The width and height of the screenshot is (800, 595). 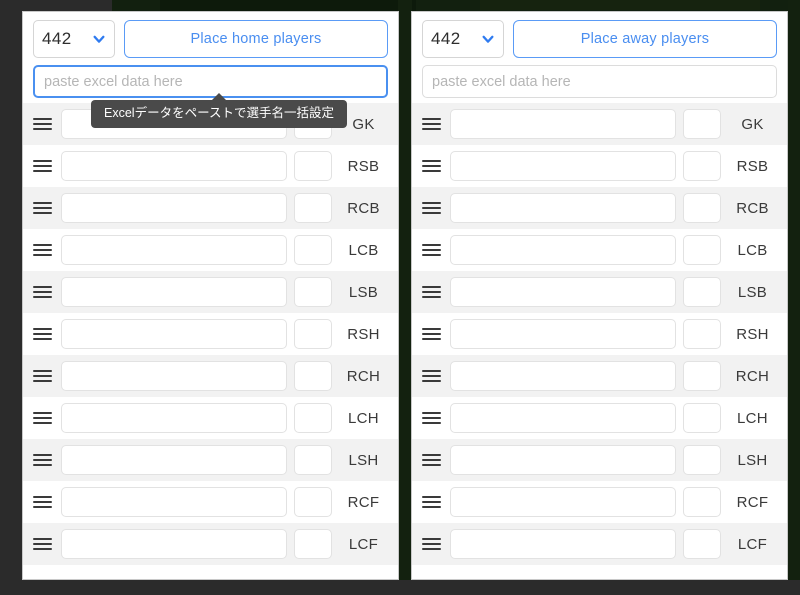 I want to click on away-paste-excel-input, so click(x=599, y=81).